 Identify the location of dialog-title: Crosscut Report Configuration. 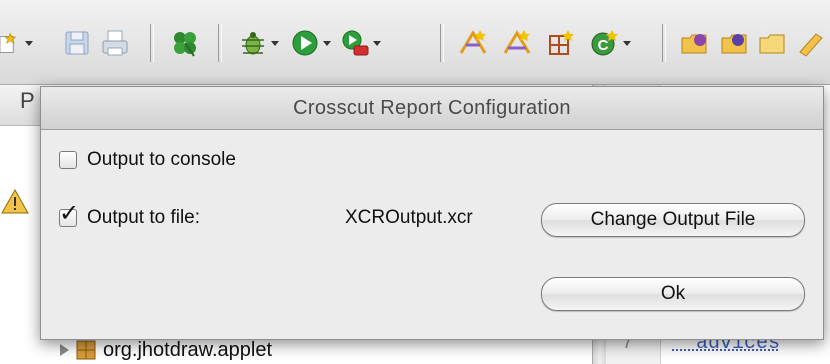
(432, 108).